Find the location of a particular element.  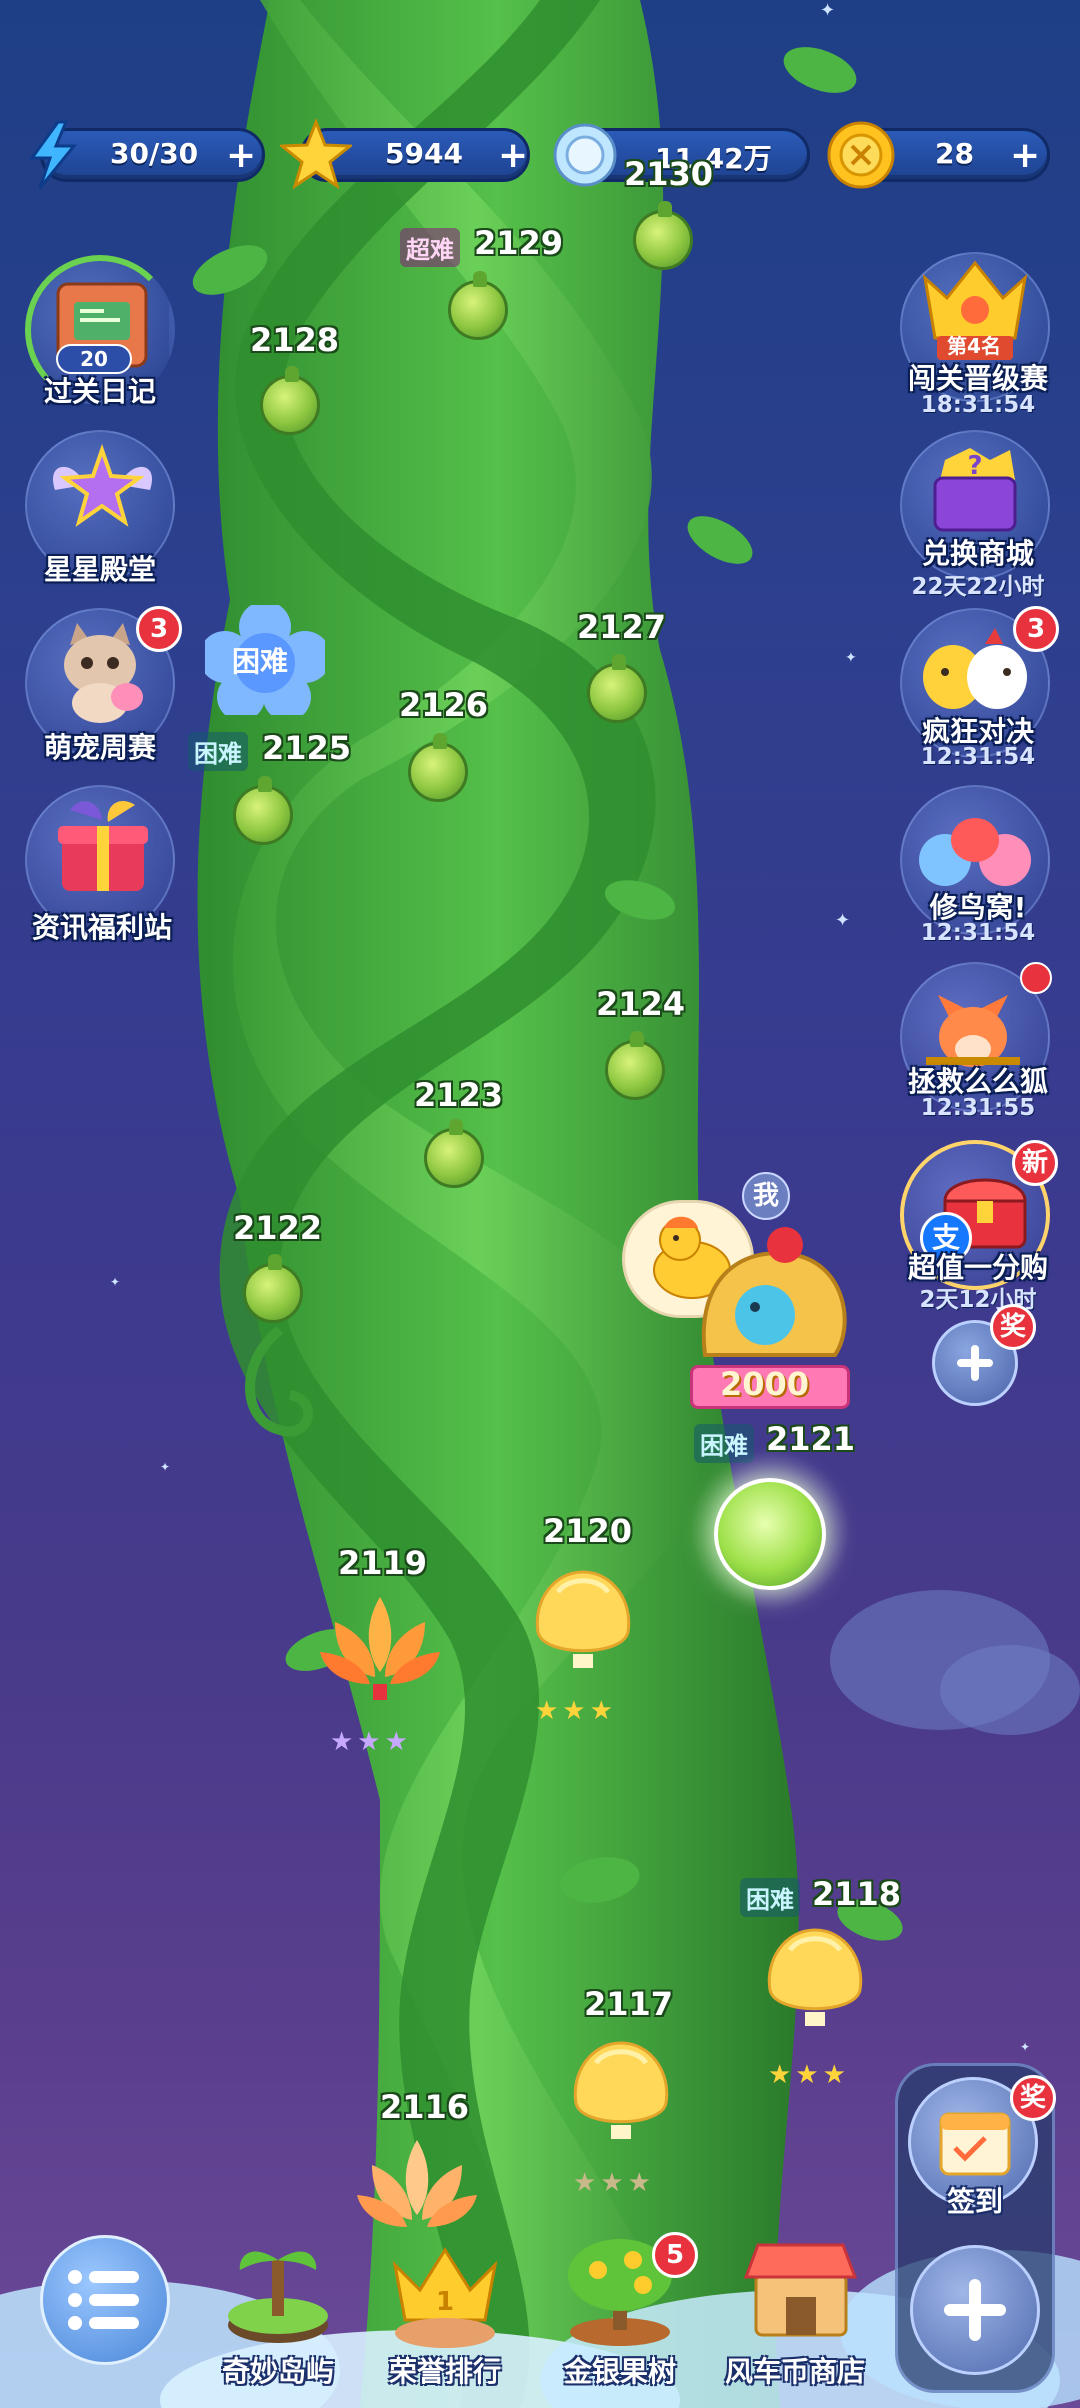

pet-weekly-badge: 3 is located at coordinates (159, 629).